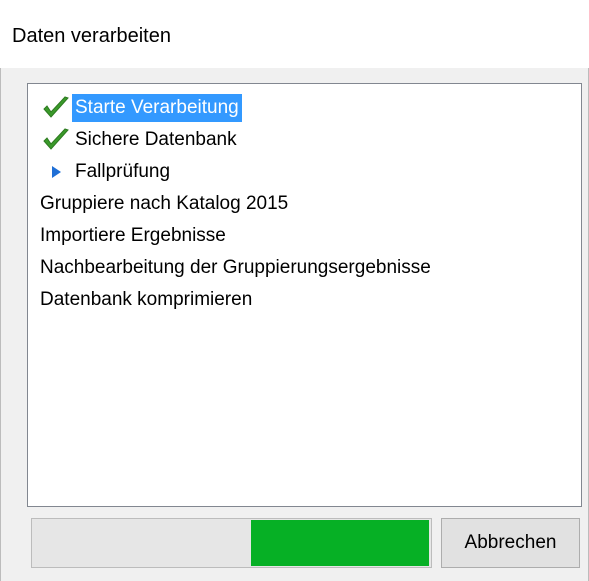 Image resolution: width=589 pixels, height=581 pixels. What do you see at coordinates (157, 108) in the screenshot?
I see `list-item-label: Starte Verarbeitung` at bounding box center [157, 108].